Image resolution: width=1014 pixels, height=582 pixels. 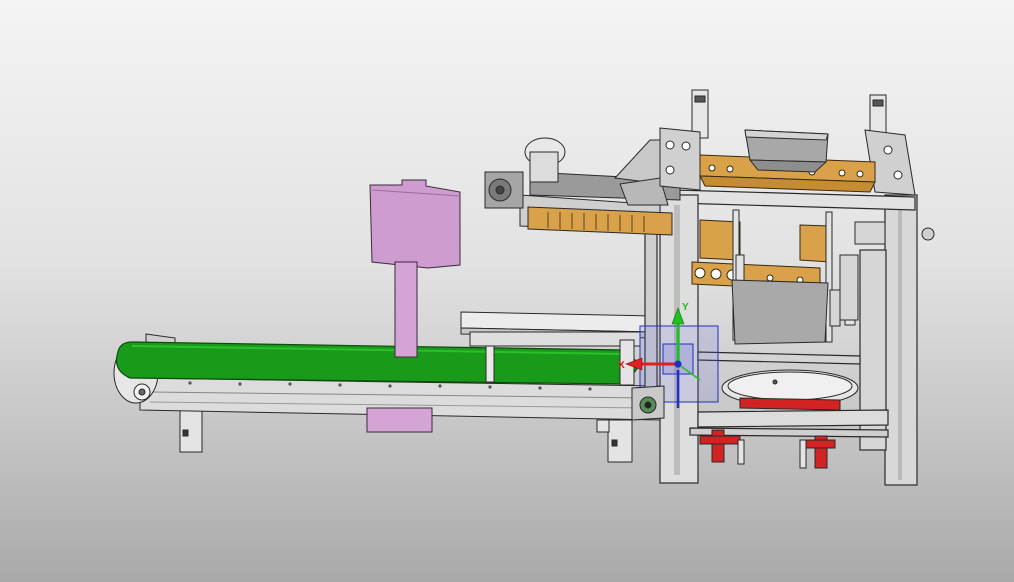 What do you see at coordinates (399, 420) in the screenshot?
I see `control-box-base-plate` at bounding box center [399, 420].